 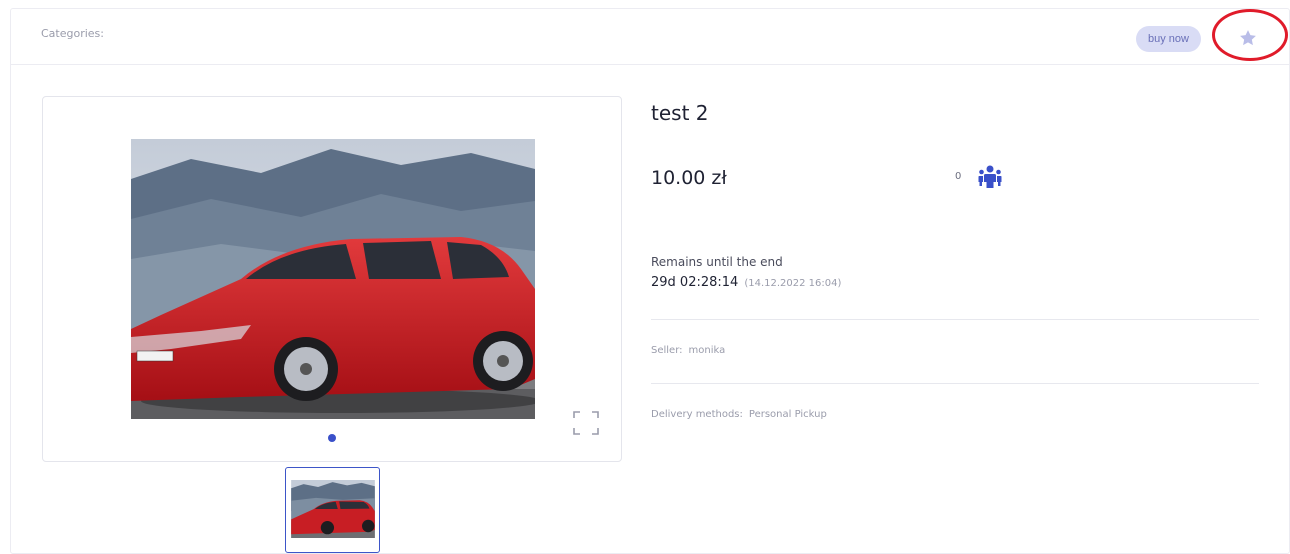 What do you see at coordinates (793, 283) in the screenshot?
I see `end-date: (14.12.2022 16:04)` at bounding box center [793, 283].